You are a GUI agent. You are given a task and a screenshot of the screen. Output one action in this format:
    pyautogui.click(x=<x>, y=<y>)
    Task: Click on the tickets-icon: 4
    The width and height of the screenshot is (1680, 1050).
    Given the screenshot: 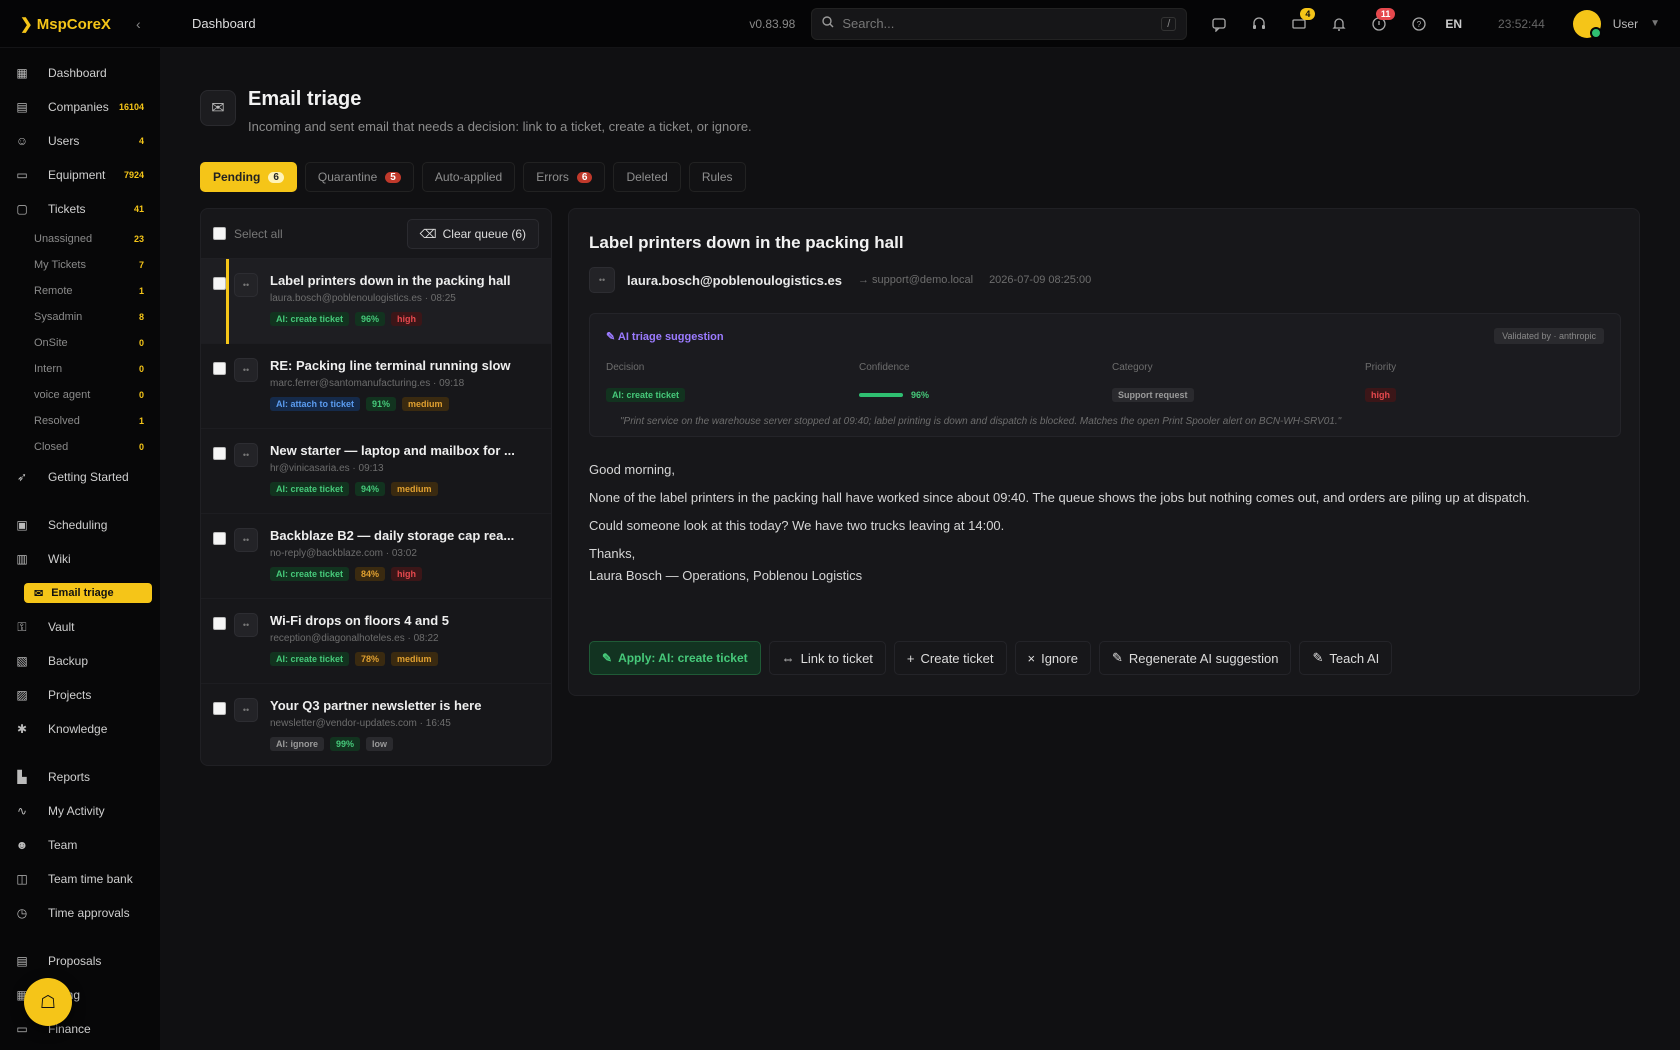 What is the action you would take?
    pyautogui.click(x=1299, y=23)
    